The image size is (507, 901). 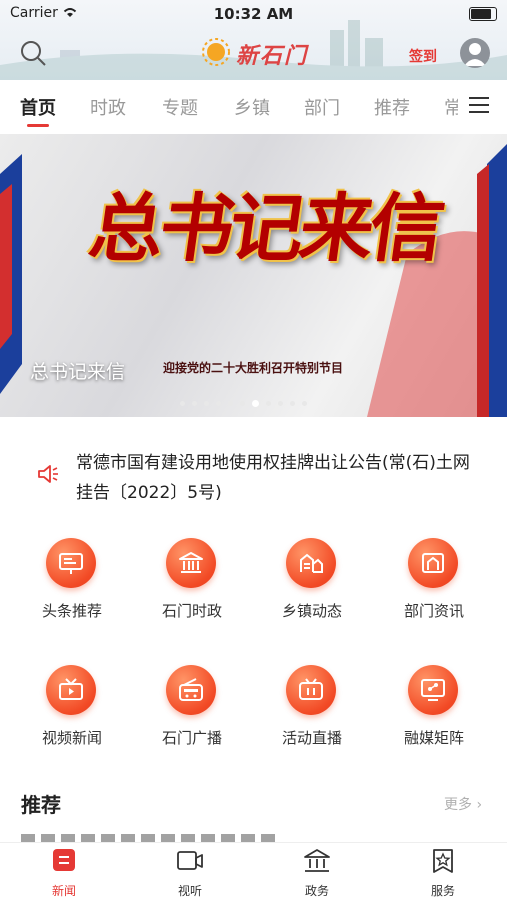 I want to click on news-icon, so click(x=64, y=860).